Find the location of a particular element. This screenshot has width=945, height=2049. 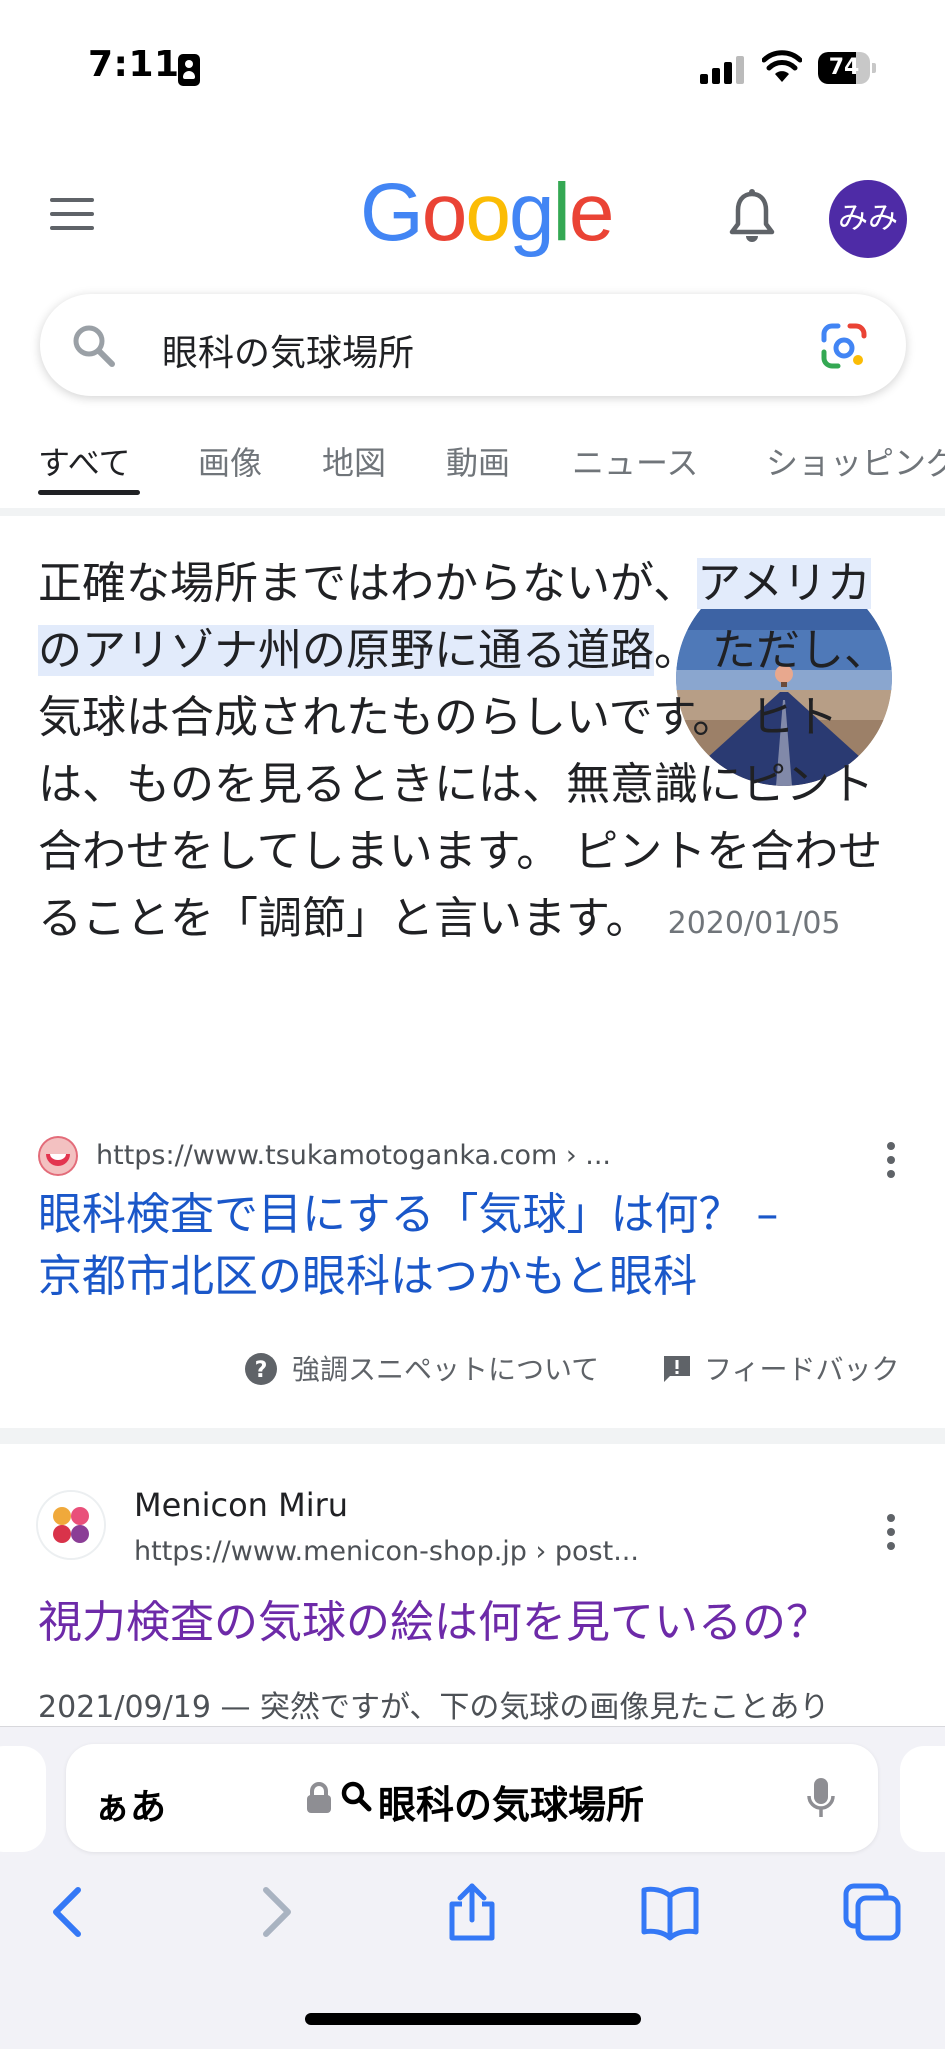

result-snippet: 2021/09/19 — 突然ですが、下の気球の画像見たことあり is located at coordinates (433, 1704).